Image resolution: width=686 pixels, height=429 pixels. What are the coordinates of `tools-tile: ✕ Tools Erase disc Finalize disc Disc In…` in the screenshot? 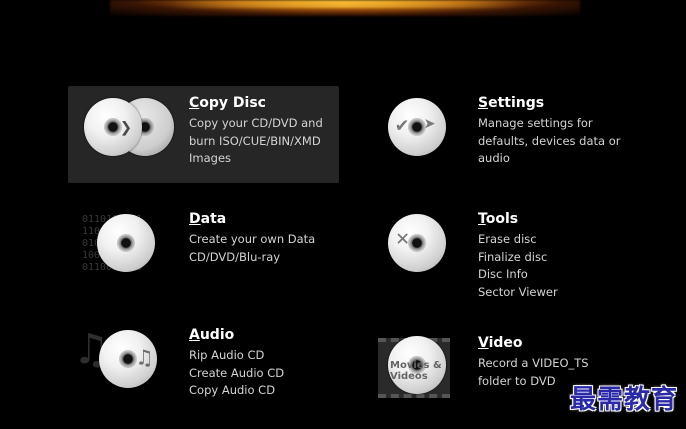 It's located at (503, 257).